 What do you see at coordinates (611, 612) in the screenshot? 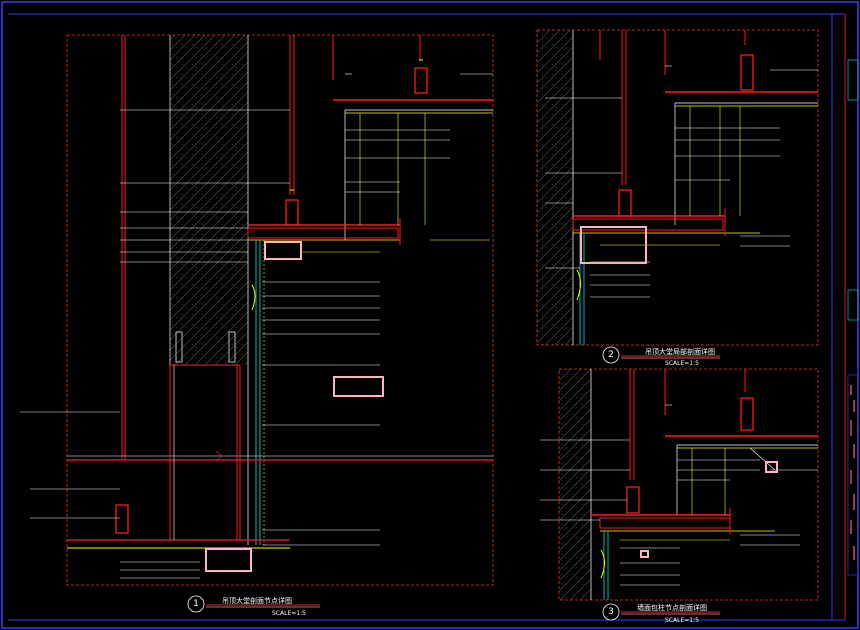
I see `view-number: 3` at bounding box center [611, 612].